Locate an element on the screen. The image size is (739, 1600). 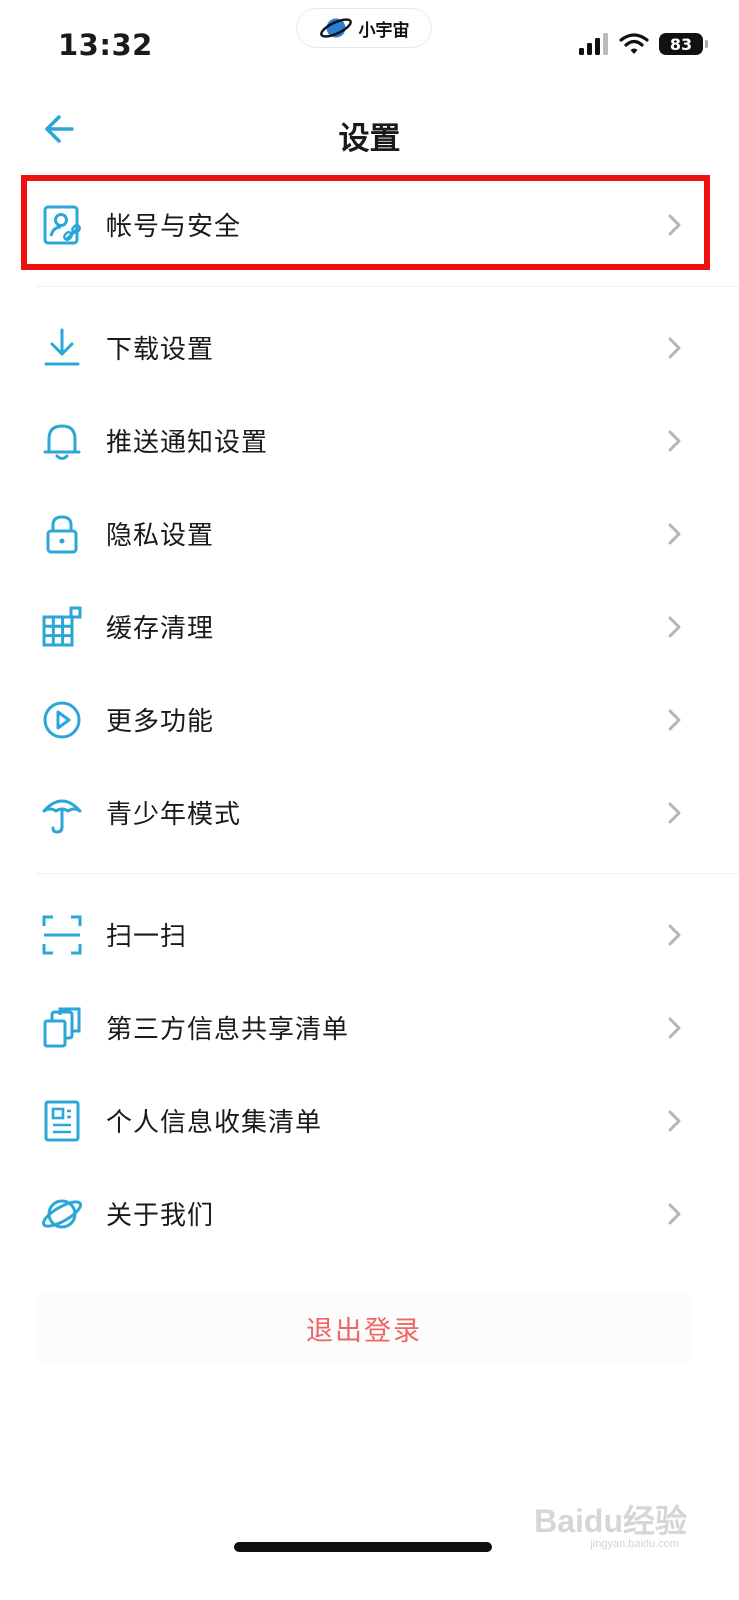
planet-logo-icon is located at coordinates (335, 28).